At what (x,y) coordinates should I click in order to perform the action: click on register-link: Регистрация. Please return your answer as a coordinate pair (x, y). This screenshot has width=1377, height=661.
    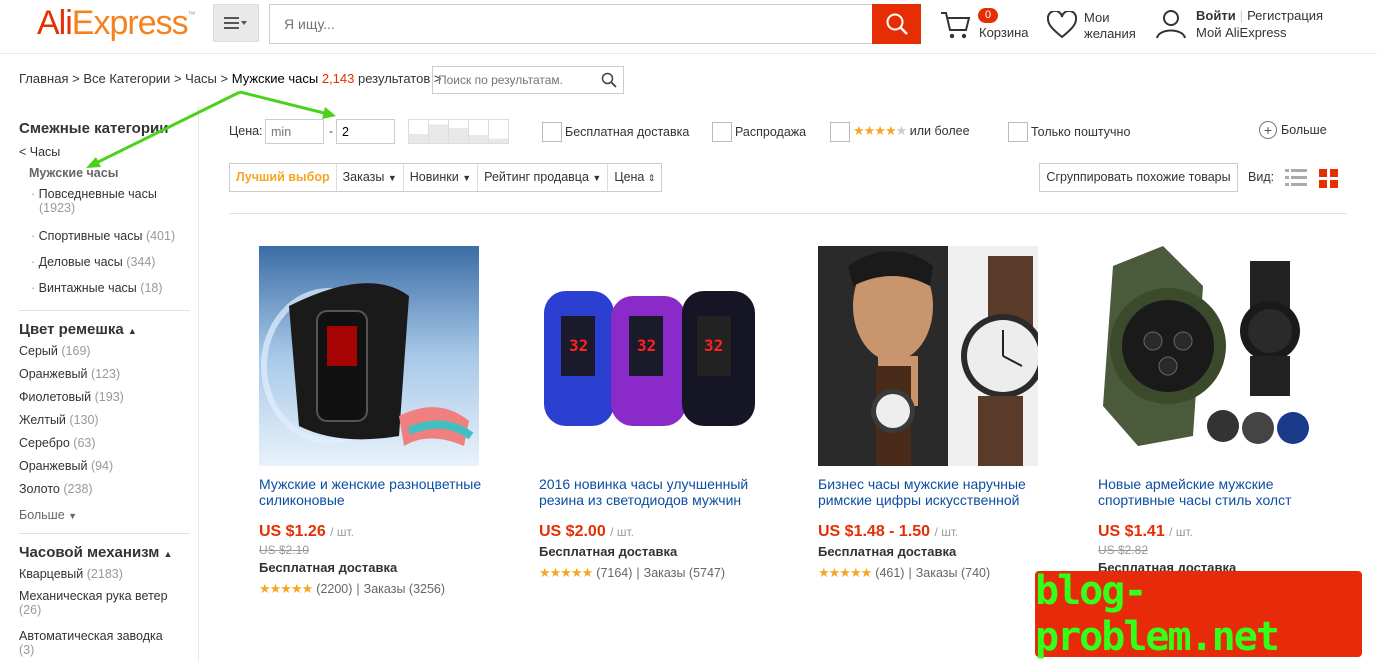
    Looking at the image, I should click on (1285, 15).